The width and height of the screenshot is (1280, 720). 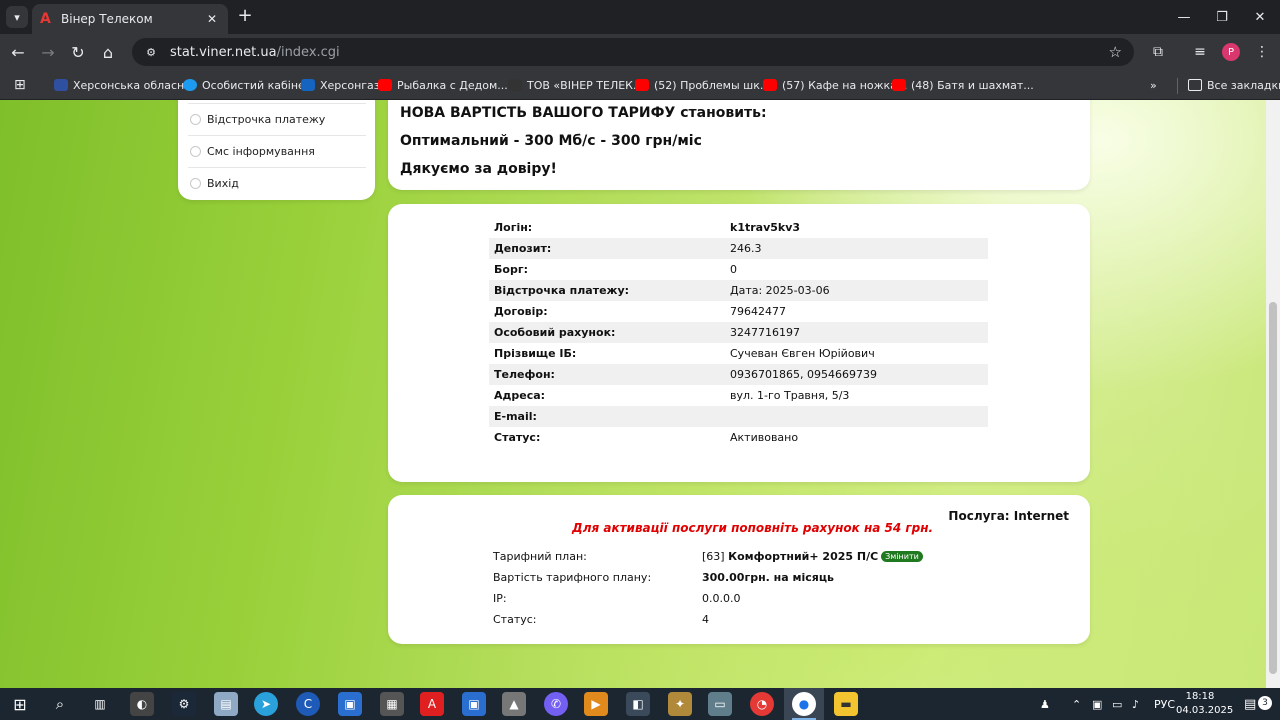 What do you see at coordinates (340, 85) in the screenshot?
I see `bookmark-item: Херсонгаз` at bounding box center [340, 85].